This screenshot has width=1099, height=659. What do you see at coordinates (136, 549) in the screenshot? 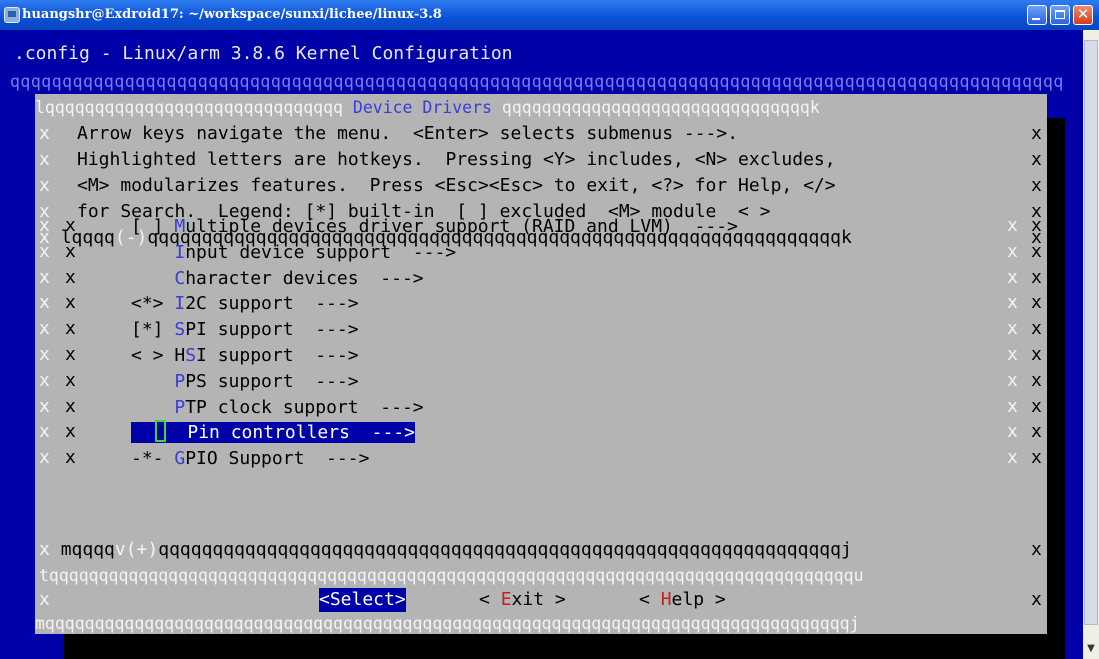
I see `scroll-down-marker: v(+)` at bounding box center [136, 549].